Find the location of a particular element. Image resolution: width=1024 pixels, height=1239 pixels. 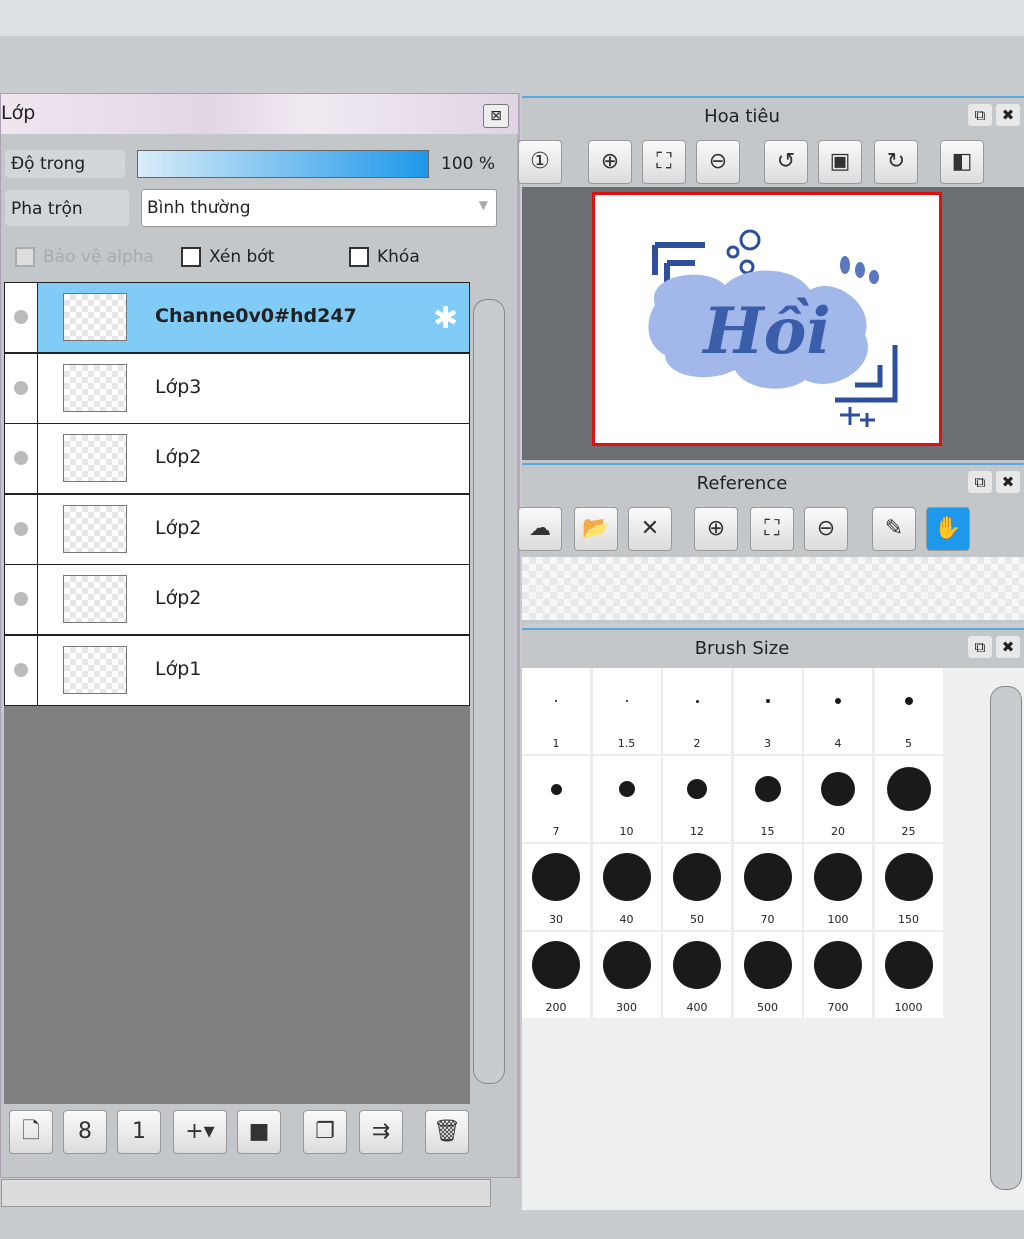

brush-size-label: 50 is located at coordinates (697, 919).